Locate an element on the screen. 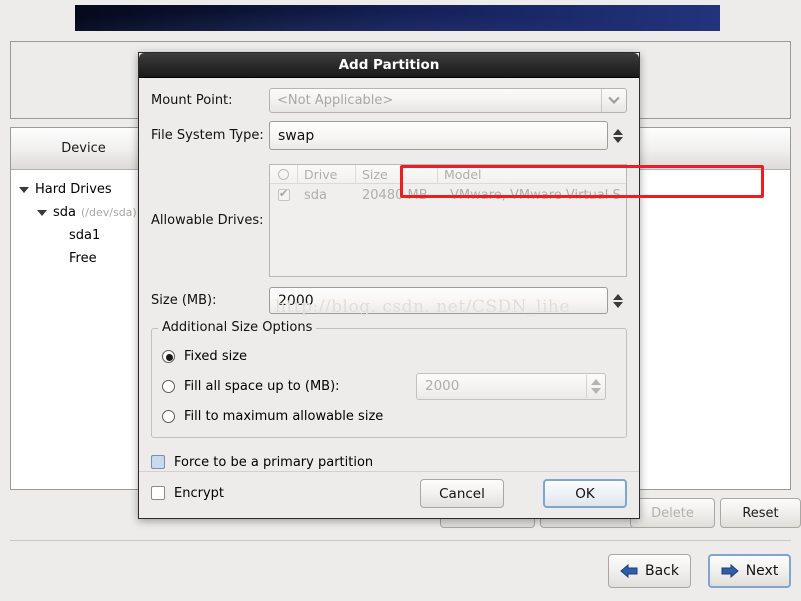  drive-size: 20480 MB is located at coordinates (395, 195).